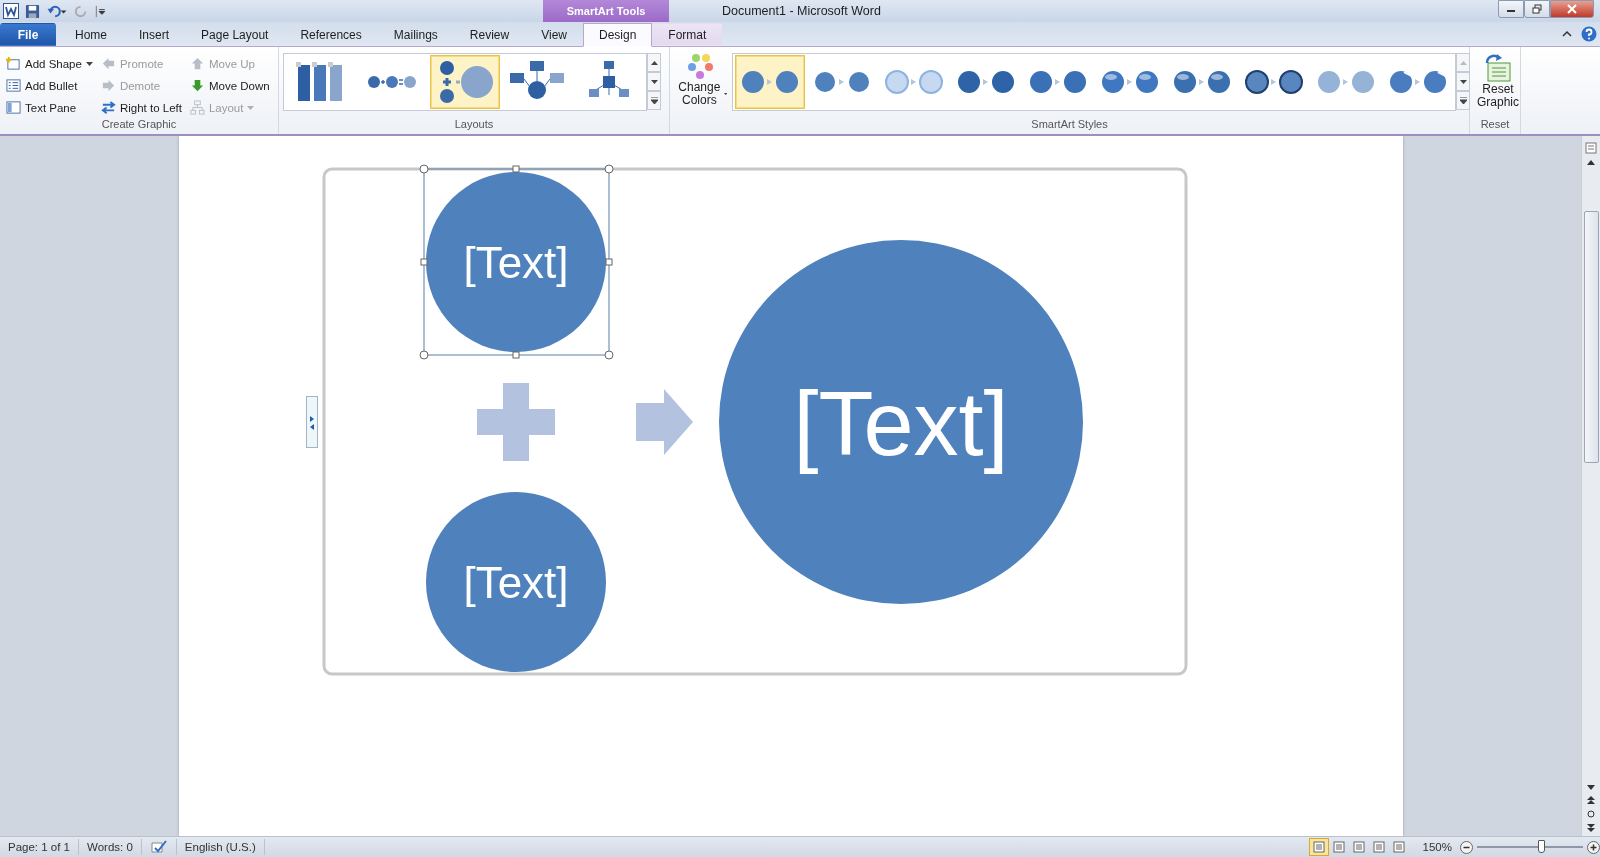 This screenshot has height=857, width=1600. What do you see at coordinates (101, 11) in the screenshot?
I see `customize-icon` at bounding box center [101, 11].